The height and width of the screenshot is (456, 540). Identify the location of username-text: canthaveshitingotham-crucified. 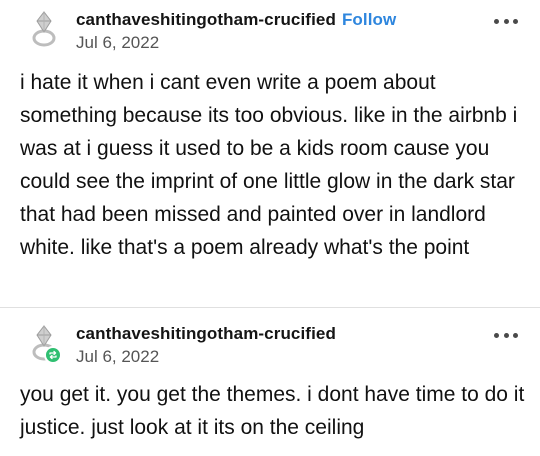
(206, 19).